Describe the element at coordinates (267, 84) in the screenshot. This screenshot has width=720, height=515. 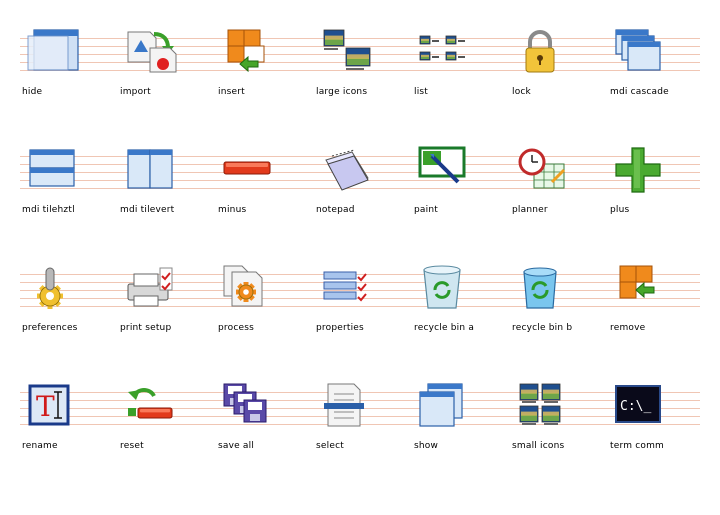
I see `insert-tile: insert` at that location.